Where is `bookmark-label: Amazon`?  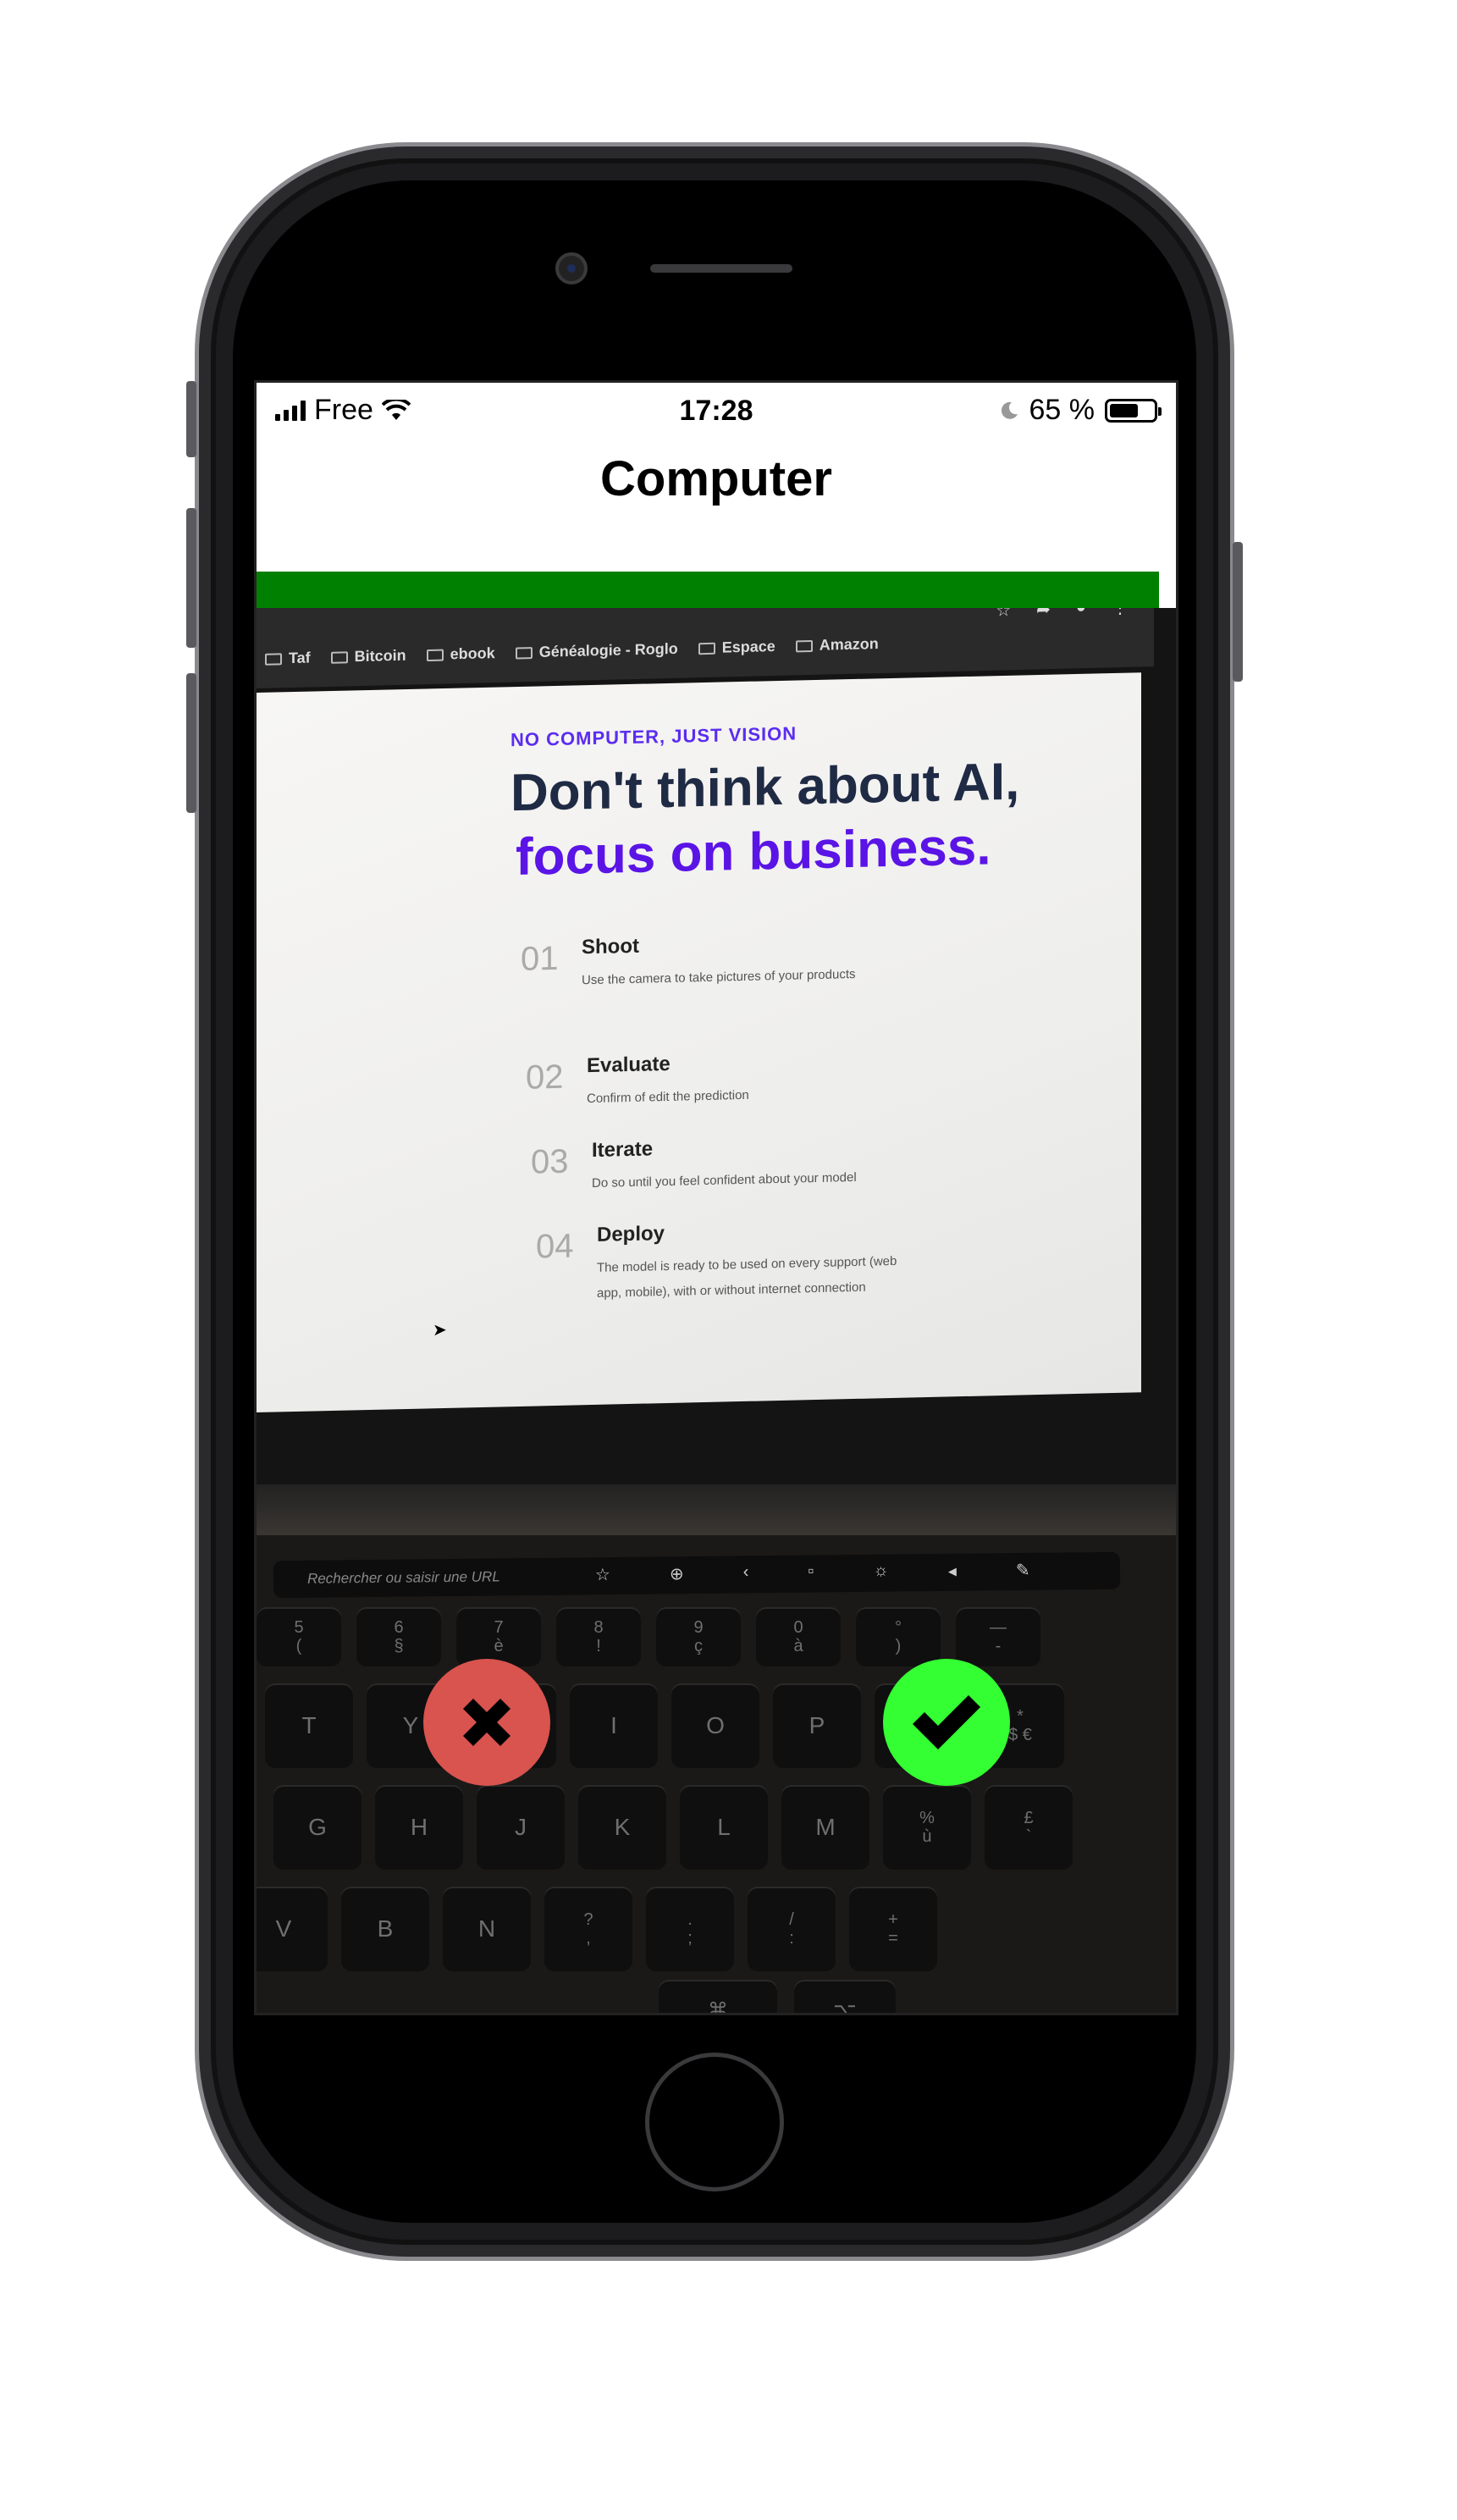
bookmark-label: Amazon is located at coordinates (849, 644).